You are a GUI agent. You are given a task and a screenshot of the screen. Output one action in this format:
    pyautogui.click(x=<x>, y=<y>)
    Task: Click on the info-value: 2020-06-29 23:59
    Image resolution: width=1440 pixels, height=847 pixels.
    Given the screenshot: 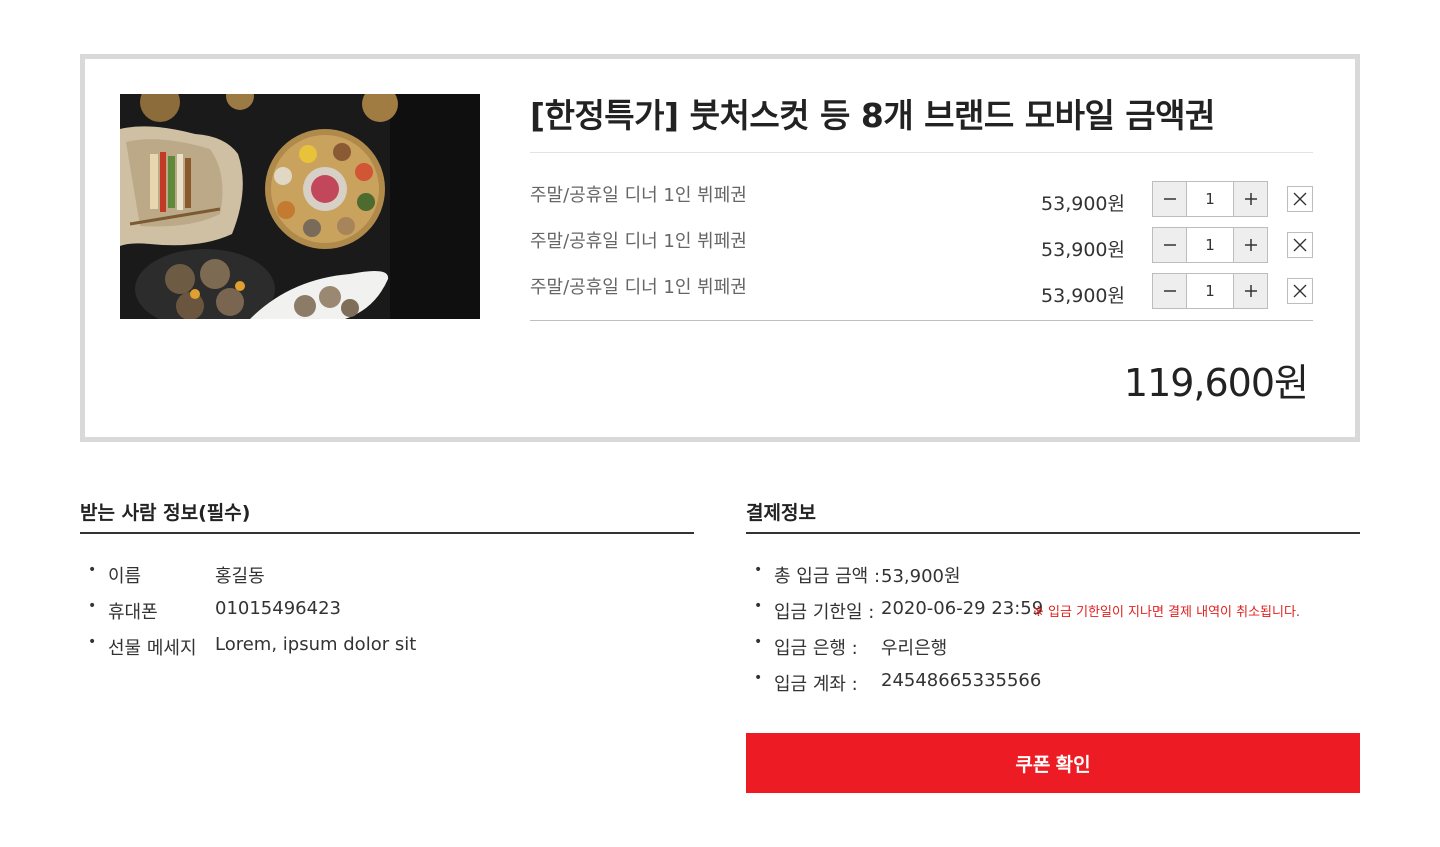 What is the action you would take?
    pyautogui.click(x=962, y=608)
    